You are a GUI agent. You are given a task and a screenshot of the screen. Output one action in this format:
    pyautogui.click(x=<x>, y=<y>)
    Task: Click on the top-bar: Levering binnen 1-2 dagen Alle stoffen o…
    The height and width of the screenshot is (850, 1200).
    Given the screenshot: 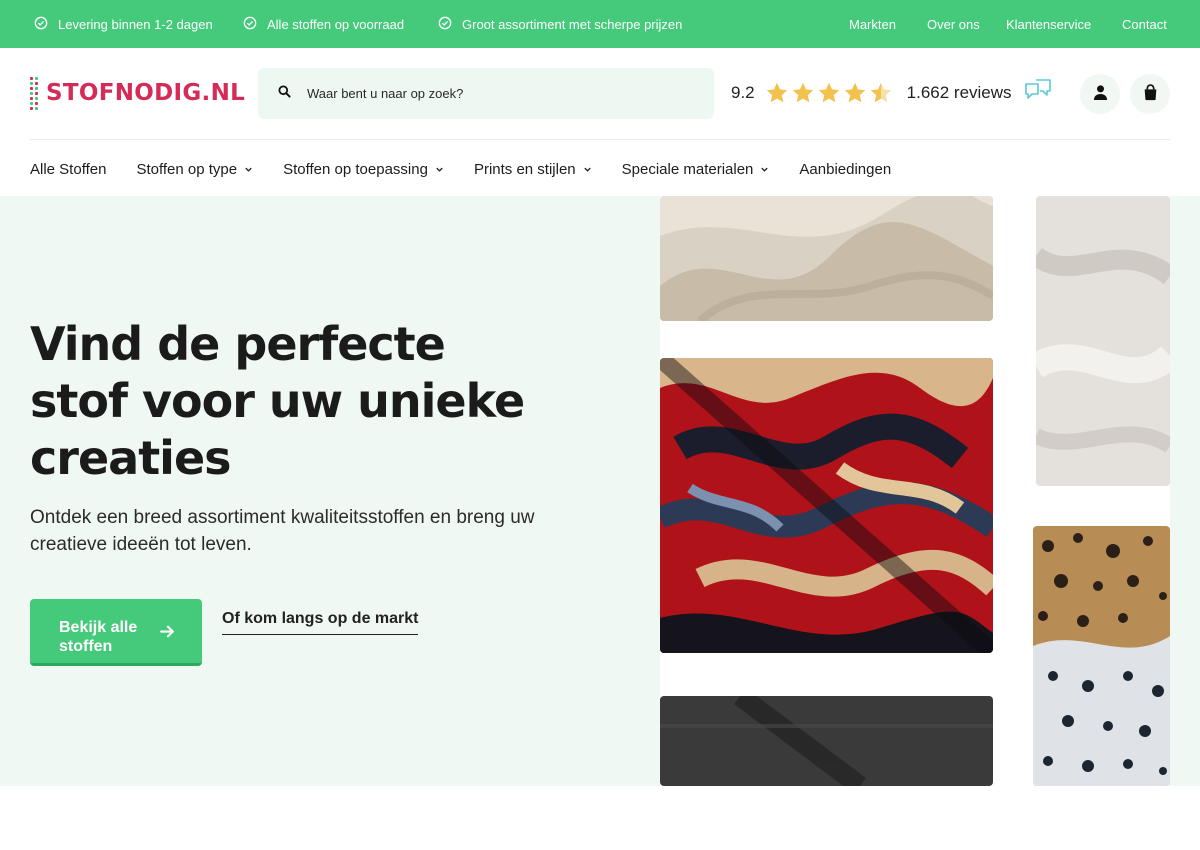 What is the action you would take?
    pyautogui.click(x=600, y=24)
    